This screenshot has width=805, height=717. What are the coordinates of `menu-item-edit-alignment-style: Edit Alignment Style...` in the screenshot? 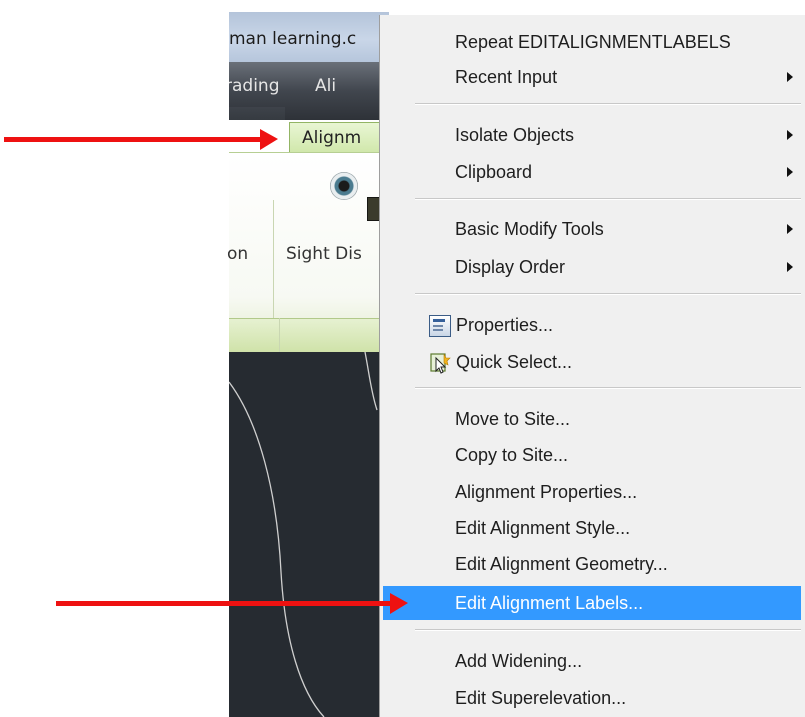 It's located at (592, 528).